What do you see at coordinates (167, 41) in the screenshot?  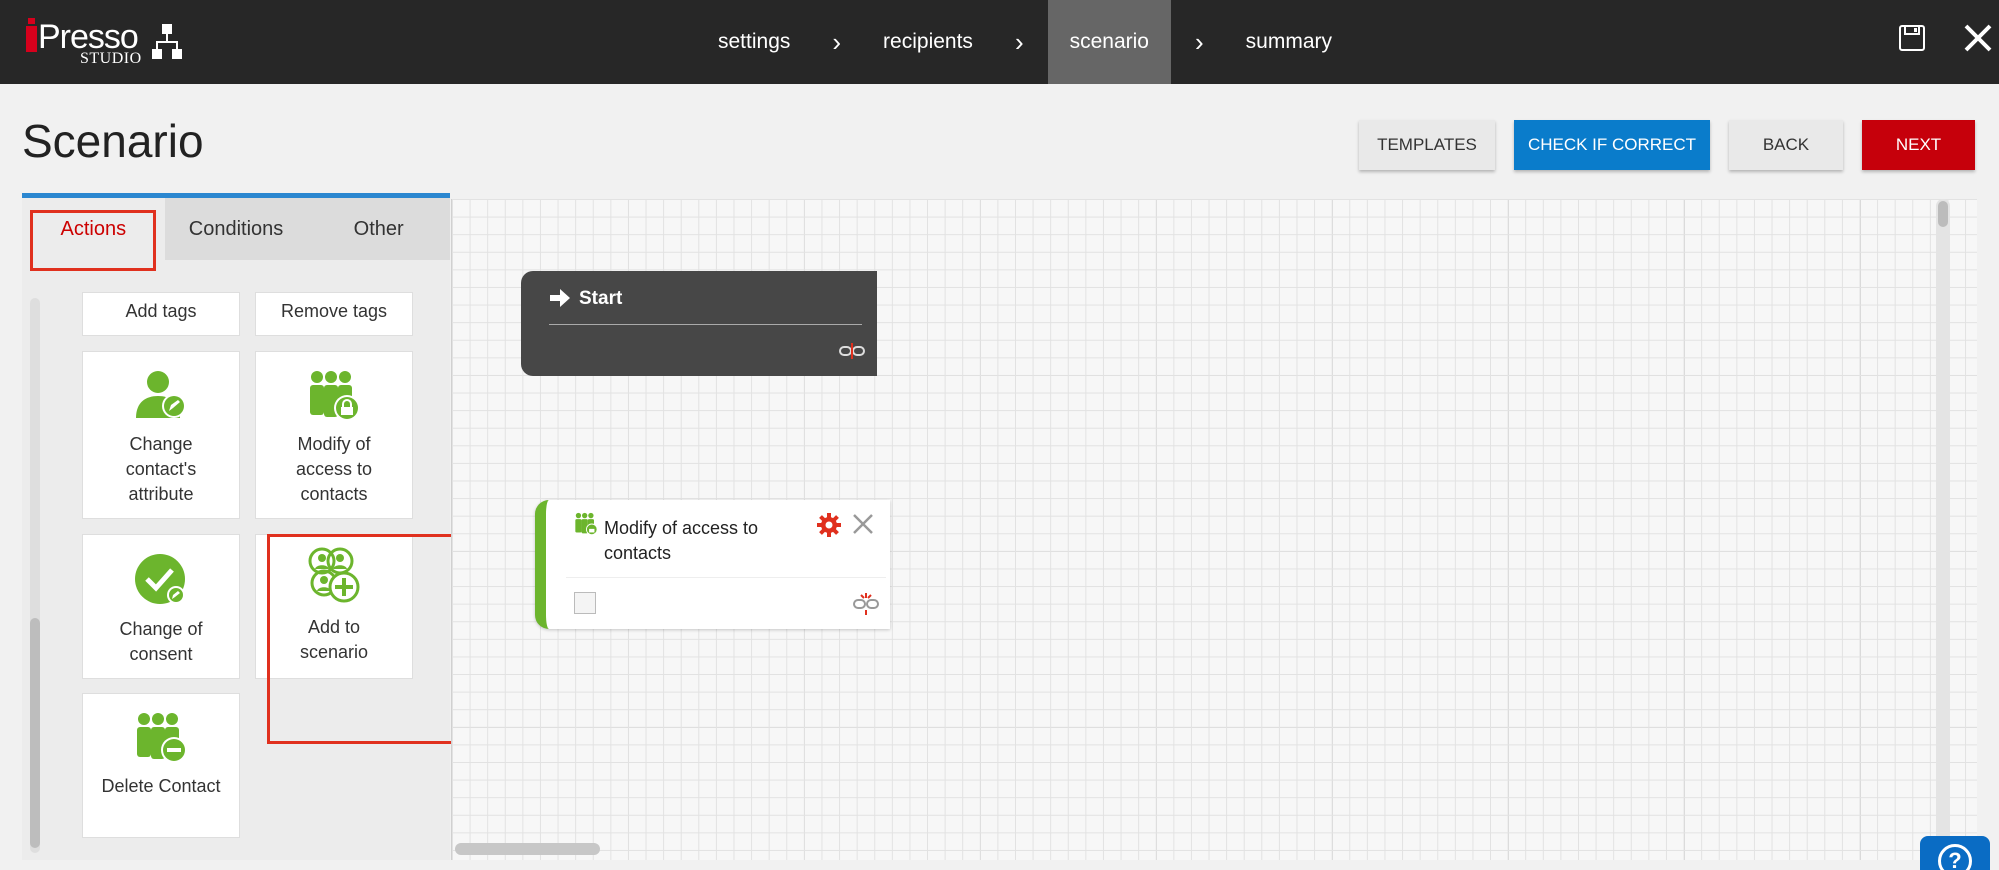 I see `sitemap-icon` at bounding box center [167, 41].